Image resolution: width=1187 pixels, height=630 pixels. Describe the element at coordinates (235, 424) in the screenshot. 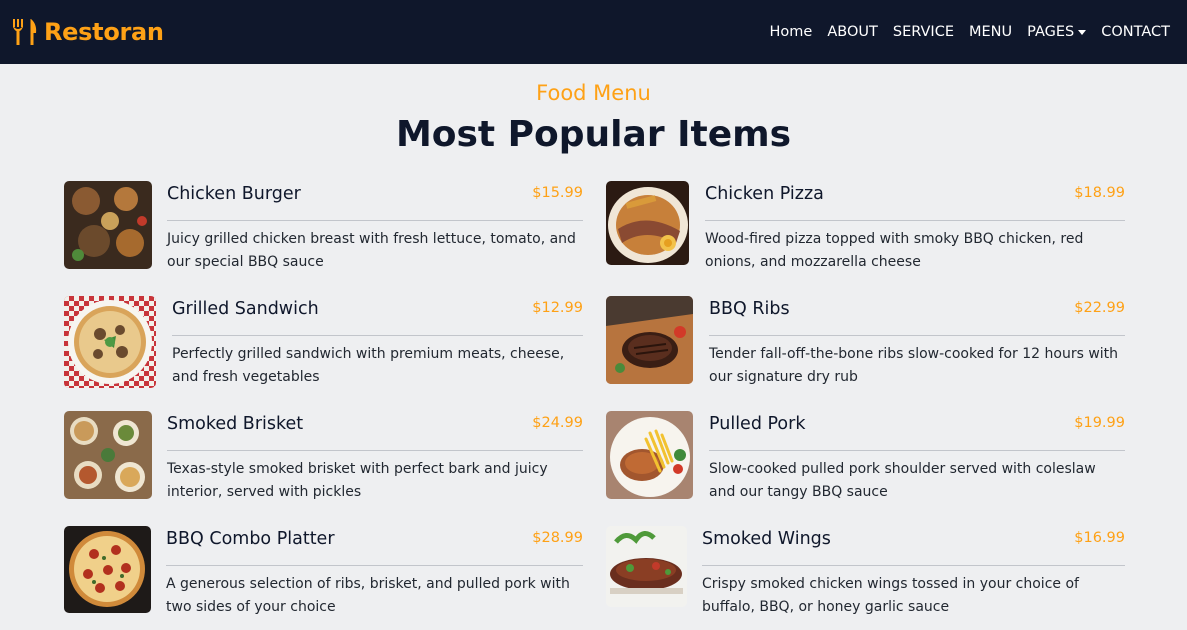

I see `item-name: Smoked Brisket` at that location.